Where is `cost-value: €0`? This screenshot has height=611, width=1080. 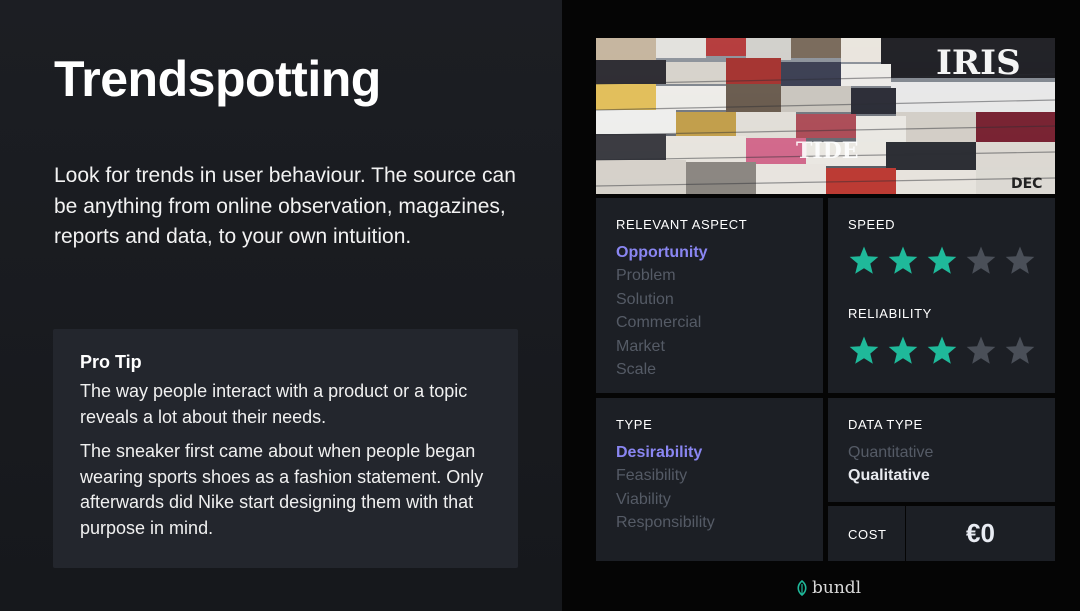
cost-value: €0 is located at coordinates (980, 533).